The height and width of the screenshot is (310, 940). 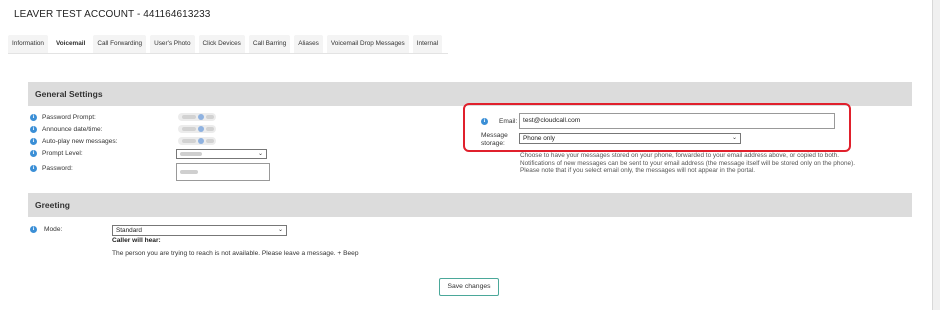 What do you see at coordinates (129, 230) in the screenshot?
I see `greeting-mode-value: Standard` at bounding box center [129, 230].